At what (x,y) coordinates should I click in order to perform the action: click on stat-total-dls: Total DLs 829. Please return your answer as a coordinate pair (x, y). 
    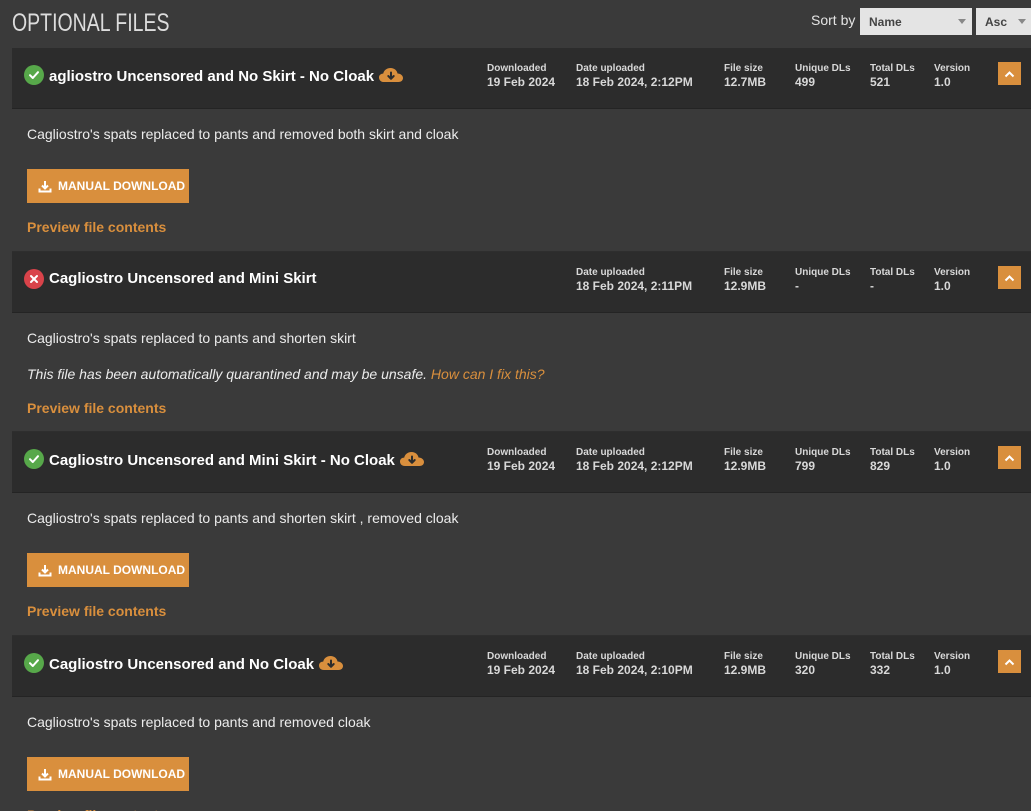
    Looking at the image, I should click on (892, 460).